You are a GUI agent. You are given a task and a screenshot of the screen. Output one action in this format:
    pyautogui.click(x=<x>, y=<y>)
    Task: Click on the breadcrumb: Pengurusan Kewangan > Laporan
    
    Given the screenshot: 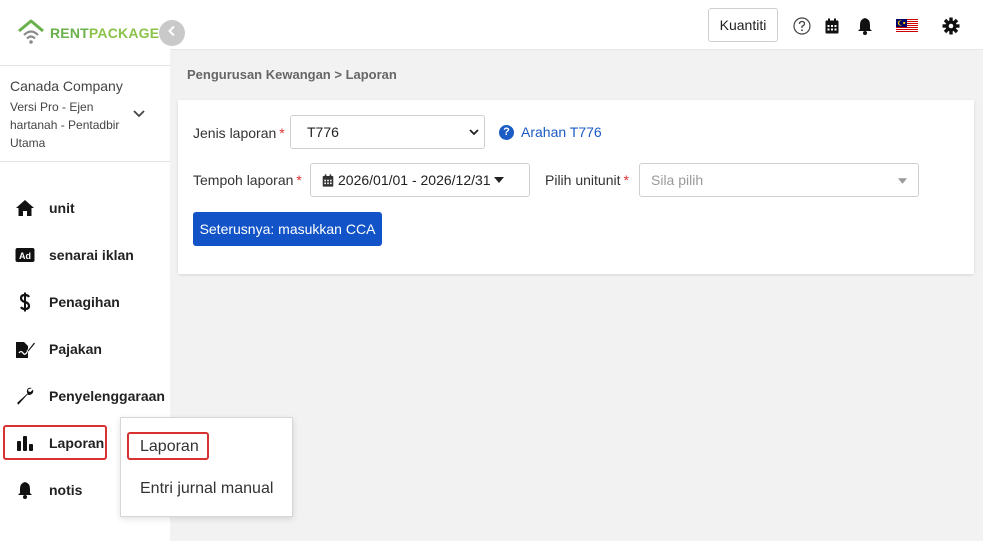 What is the action you would take?
    pyautogui.click(x=292, y=74)
    